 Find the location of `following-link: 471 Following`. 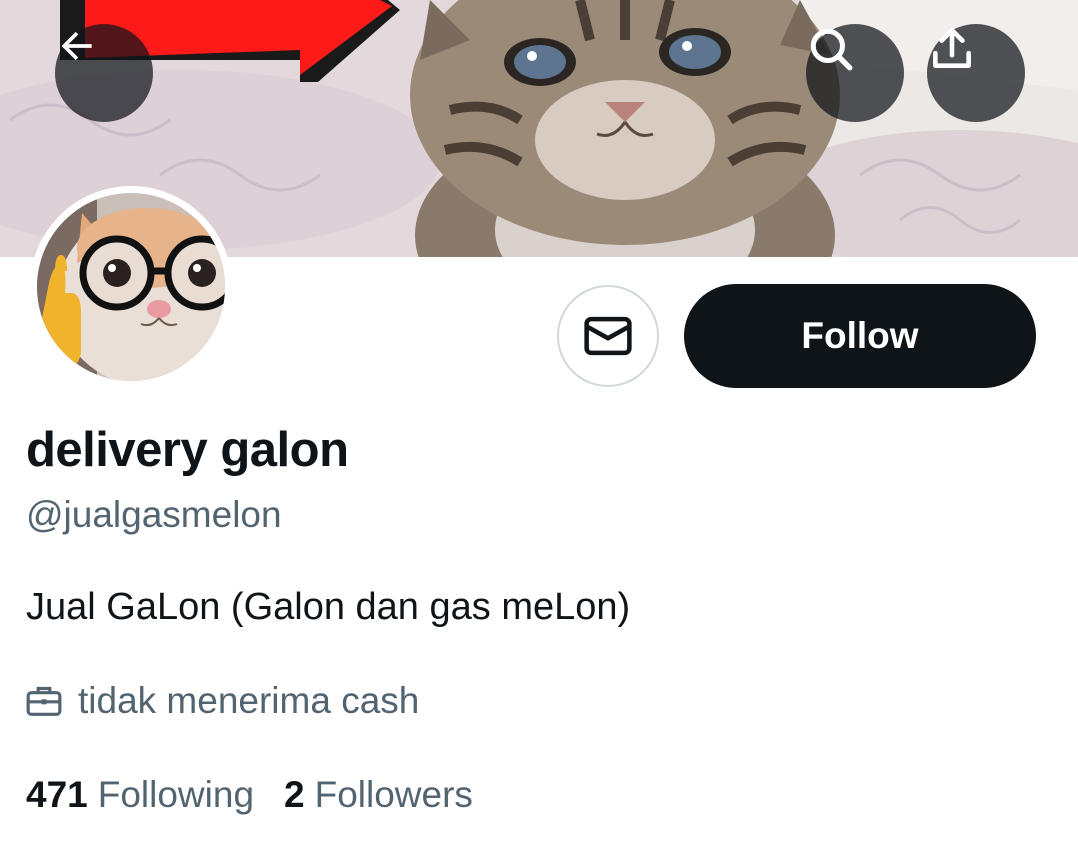

following-link: 471 Following is located at coordinates (140, 795).